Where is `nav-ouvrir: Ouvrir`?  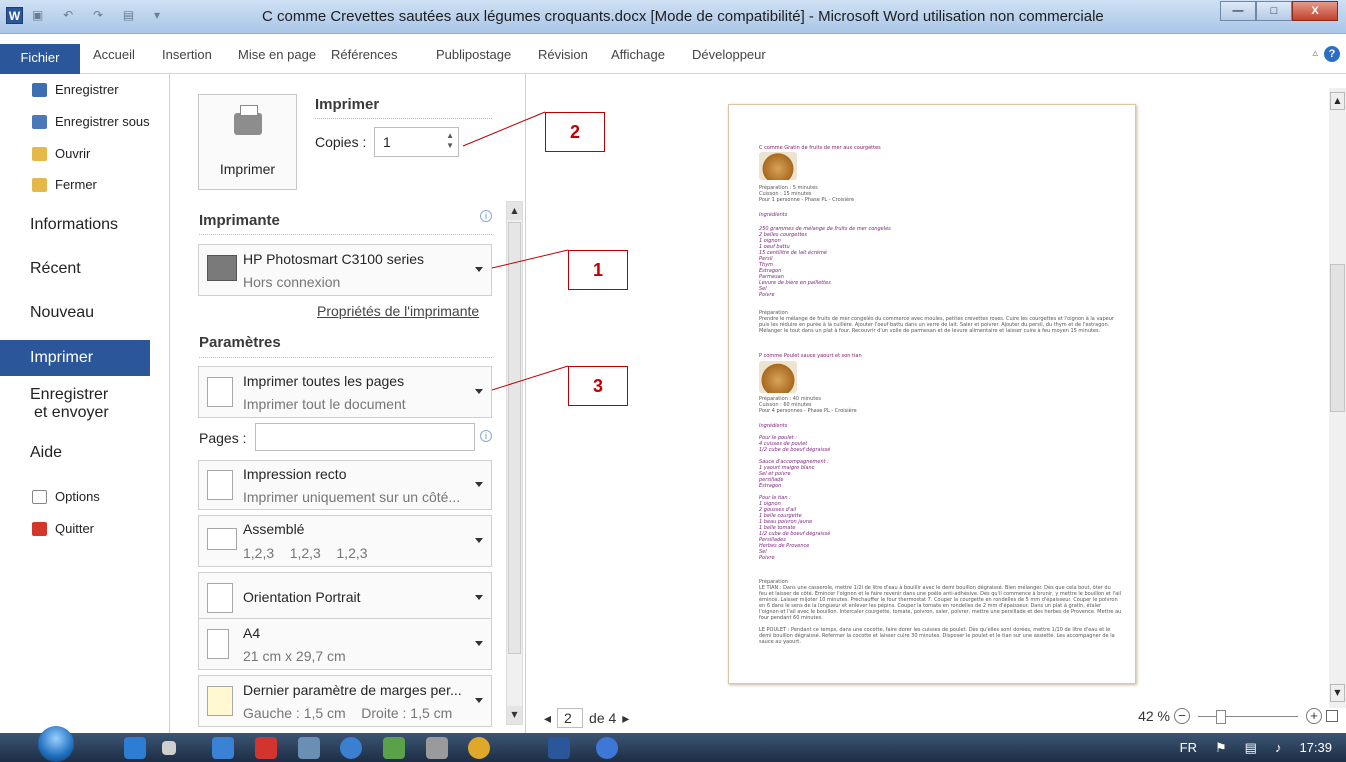 nav-ouvrir: Ouvrir is located at coordinates (61, 153).